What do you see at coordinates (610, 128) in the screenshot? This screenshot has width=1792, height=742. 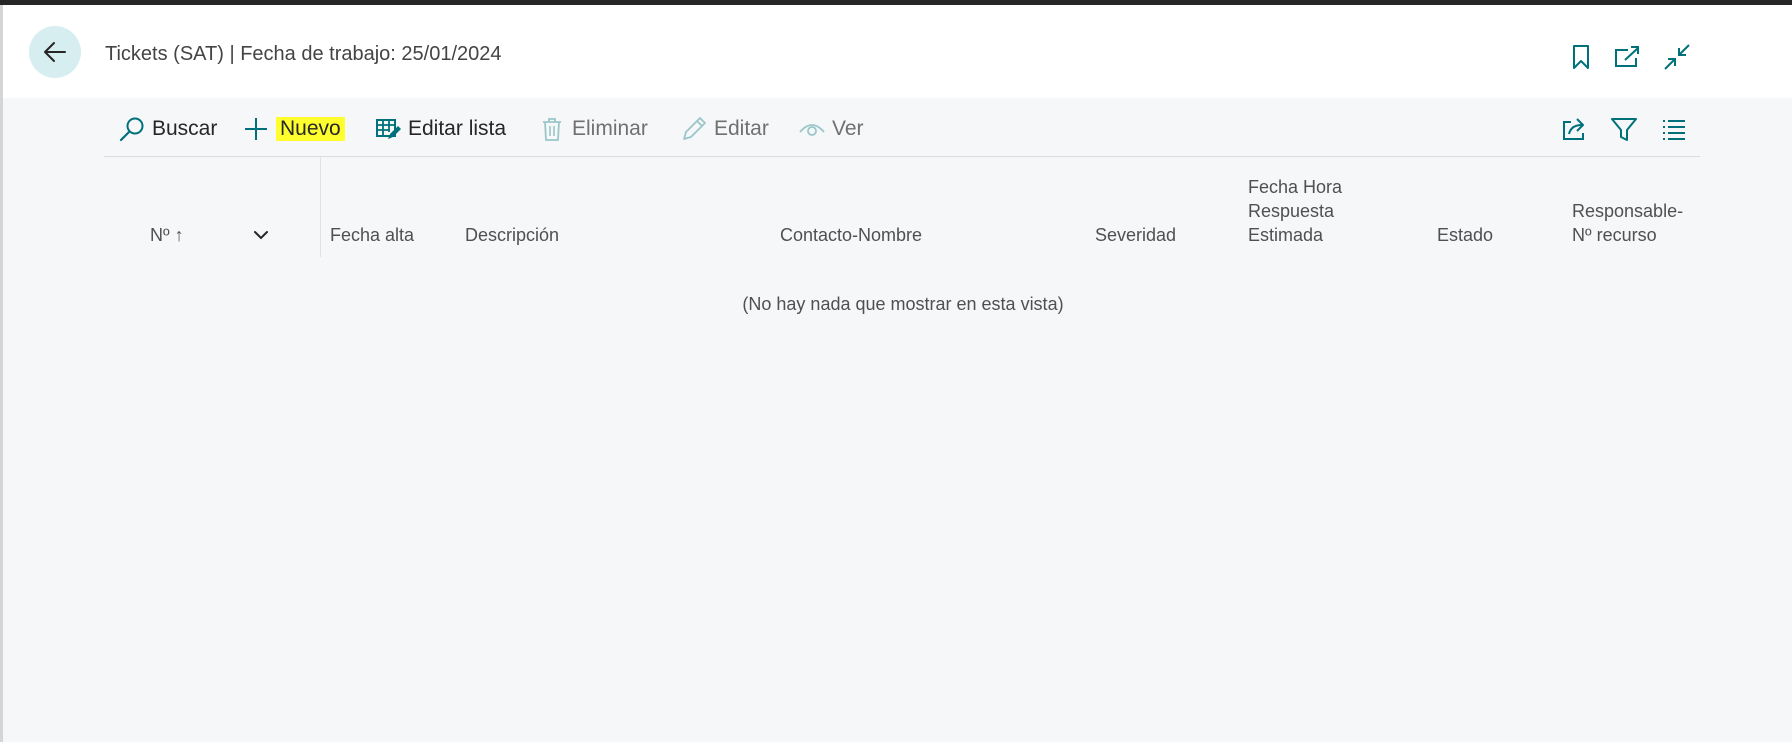 I see `delete-label: Eliminar` at bounding box center [610, 128].